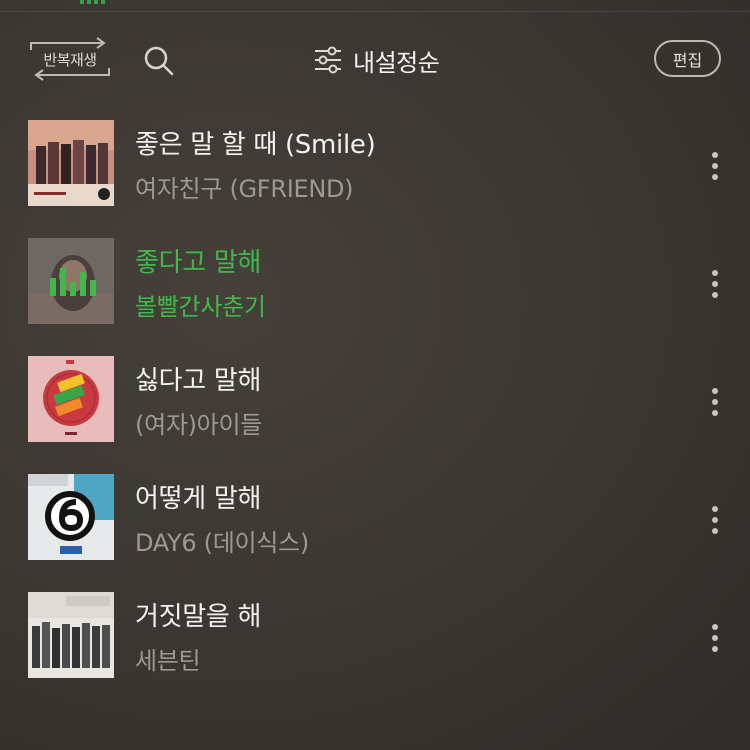 This screenshot has height=750, width=750. What do you see at coordinates (255, 145) in the screenshot?
I see `track-title: 좋은 말 할 때 (Smile)` at bounding box center [255, 145].